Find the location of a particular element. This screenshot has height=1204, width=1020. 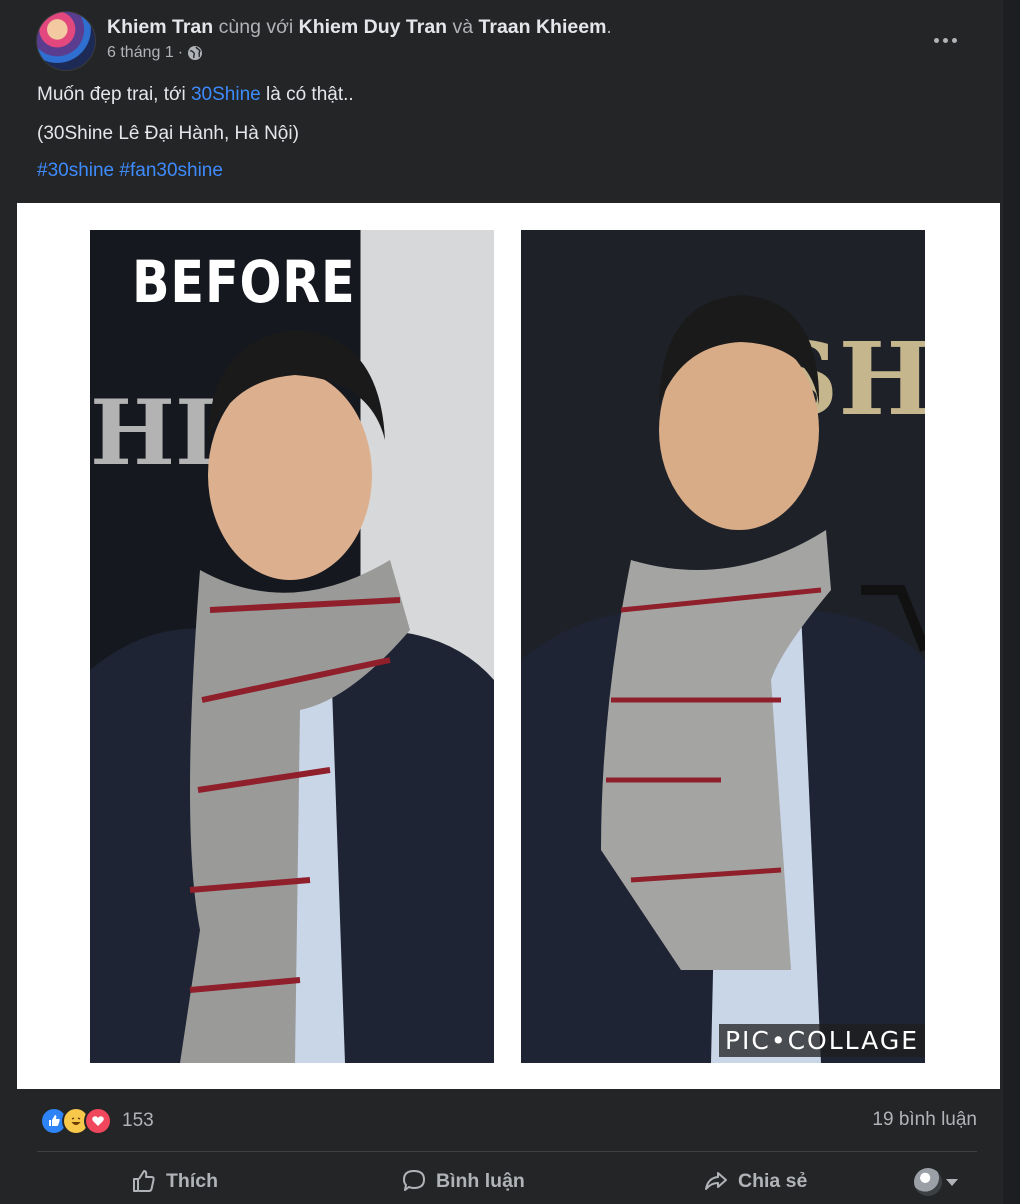

before-label: BEFORE is located at coordinates (244, 282).